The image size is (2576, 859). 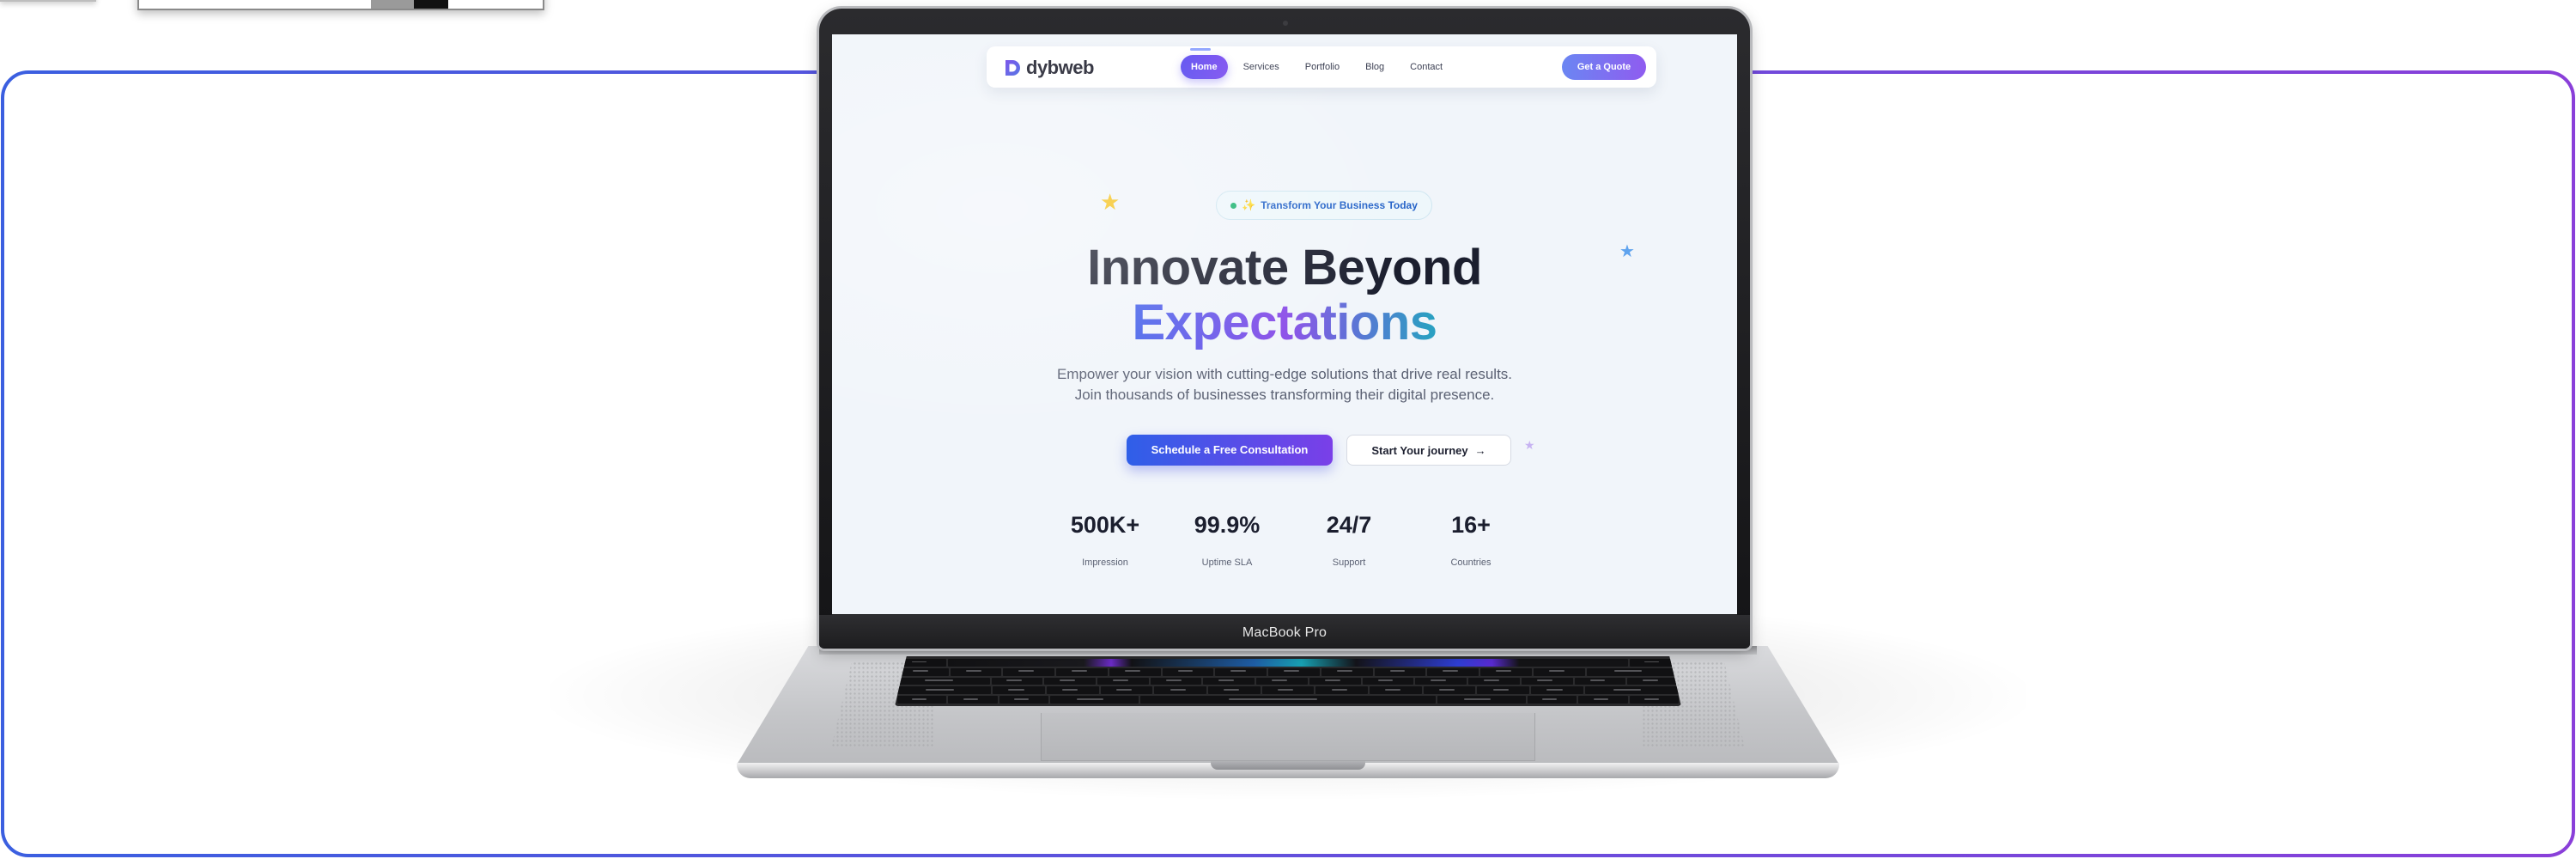 I want to click on stat-value: 99.9%, so click(x=1228, y=525).